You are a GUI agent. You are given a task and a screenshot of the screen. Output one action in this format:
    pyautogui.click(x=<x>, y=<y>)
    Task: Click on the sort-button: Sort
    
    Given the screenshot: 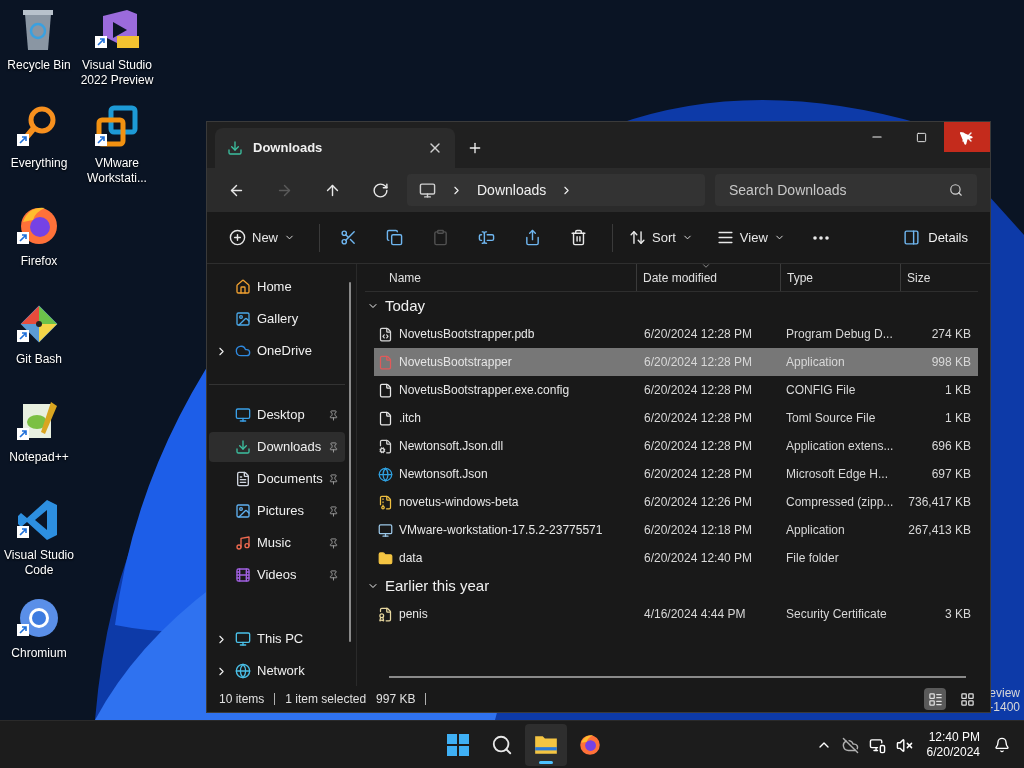 What is the action you would take?
    pyautogui.click(x=661, y=237)
    